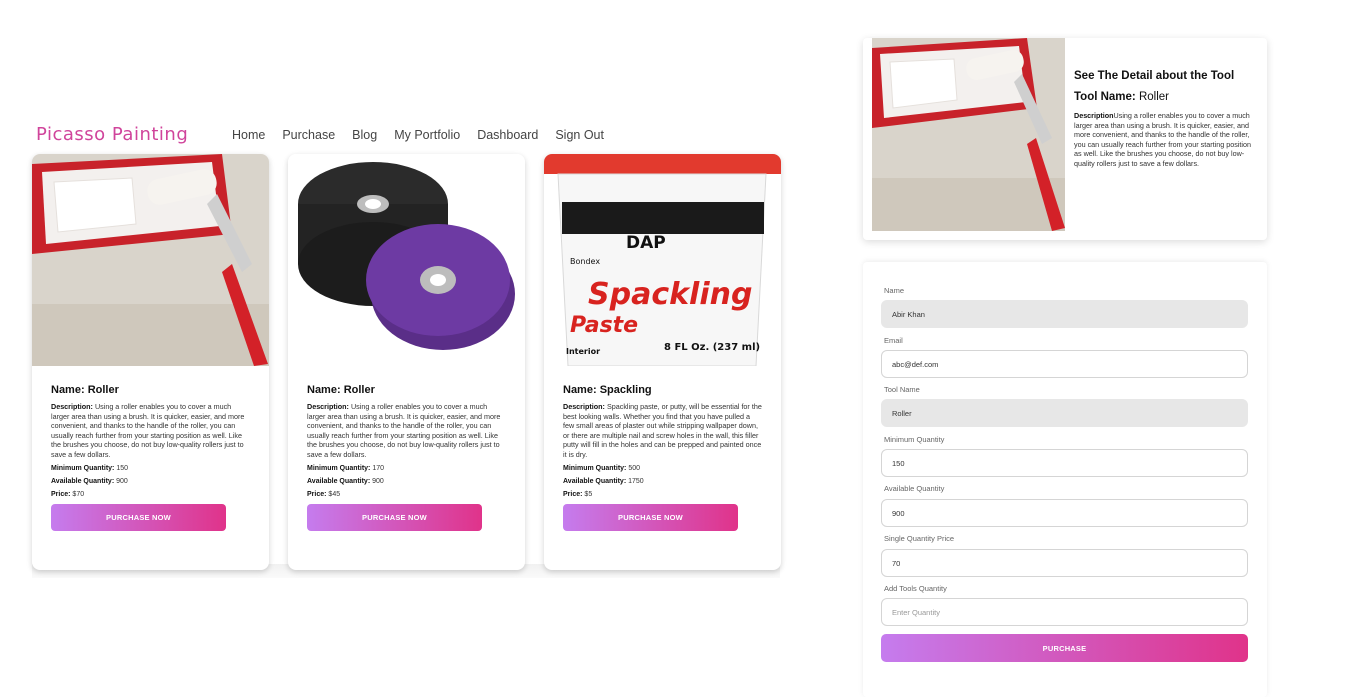  Describe the element at coordinates (1064, 364) in the screenshot. I see `email-field: abc@def.com` at that location.